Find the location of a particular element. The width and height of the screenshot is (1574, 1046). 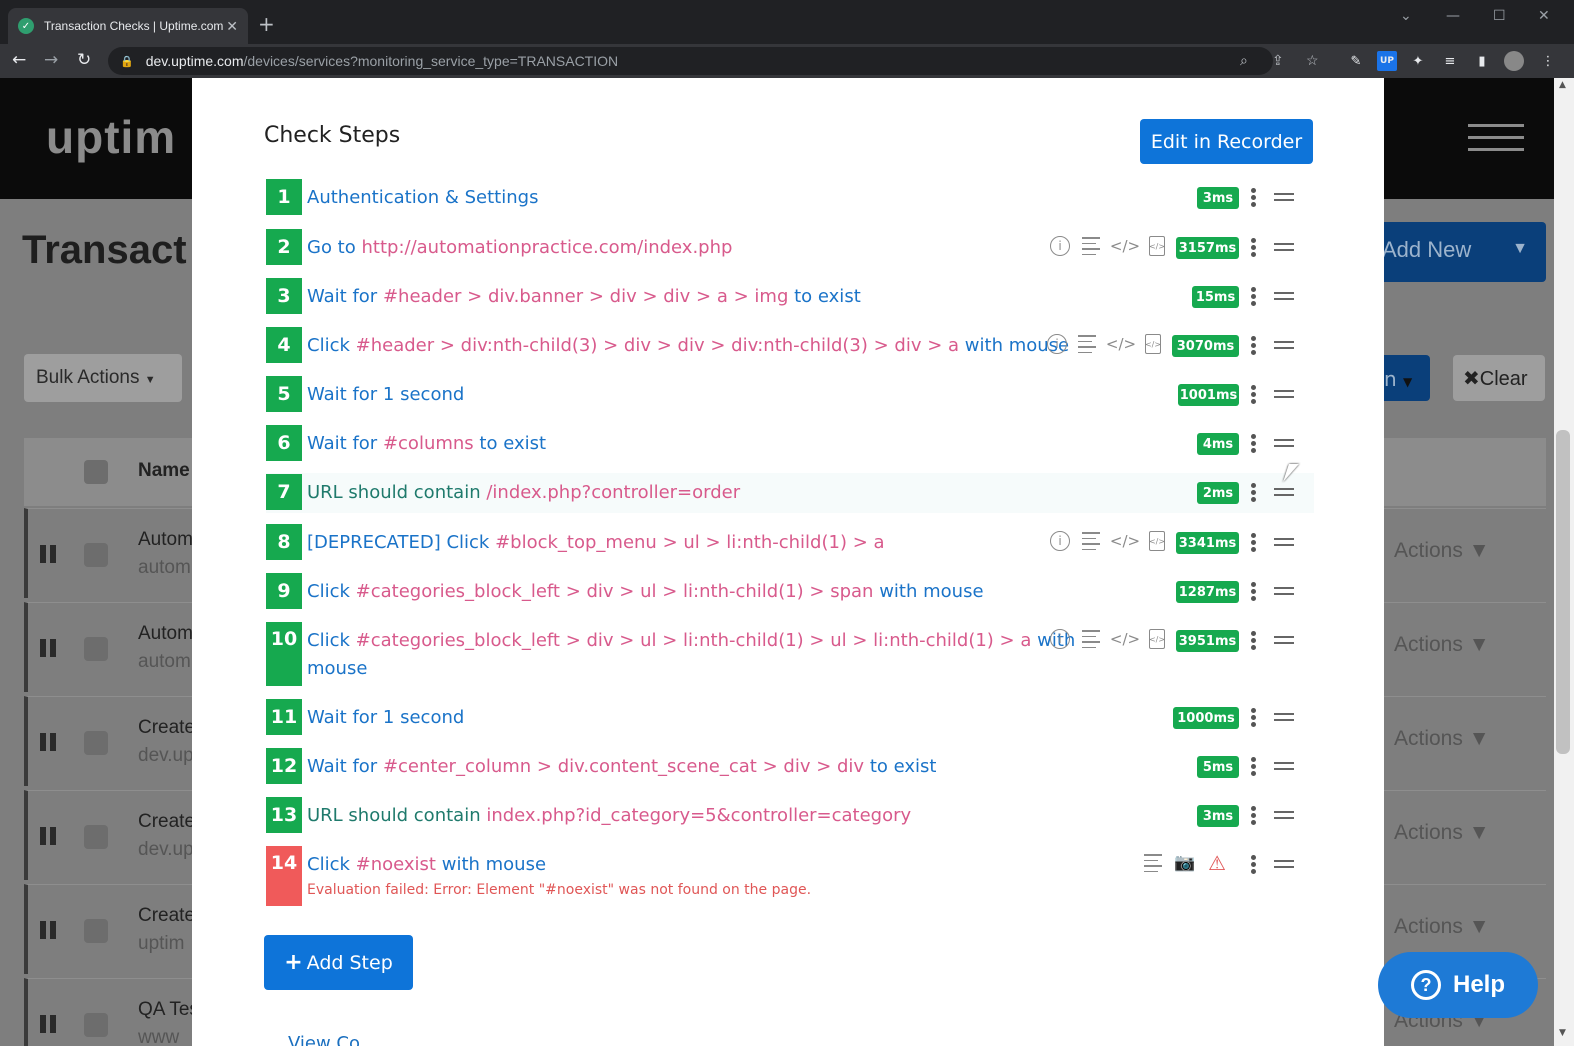

tab-search-icon: ⌄ is located at coordinates (1406, 16).